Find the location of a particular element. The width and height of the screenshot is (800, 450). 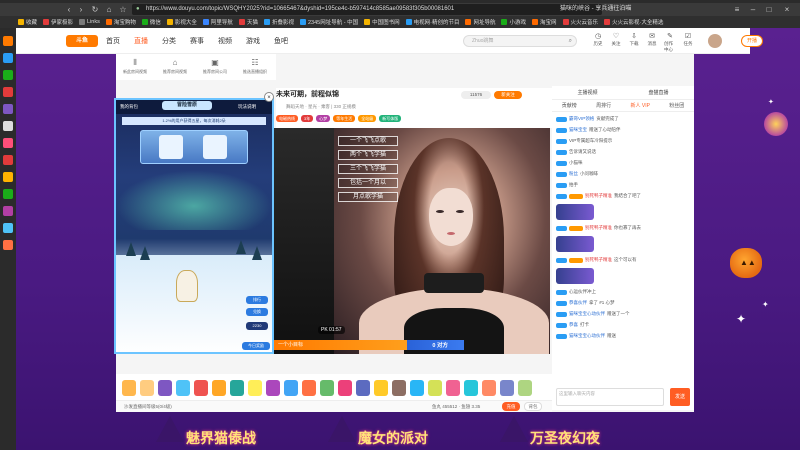

chat-username: 猫咪宝宝心动伙伴 is located at coordinates (587, 314).